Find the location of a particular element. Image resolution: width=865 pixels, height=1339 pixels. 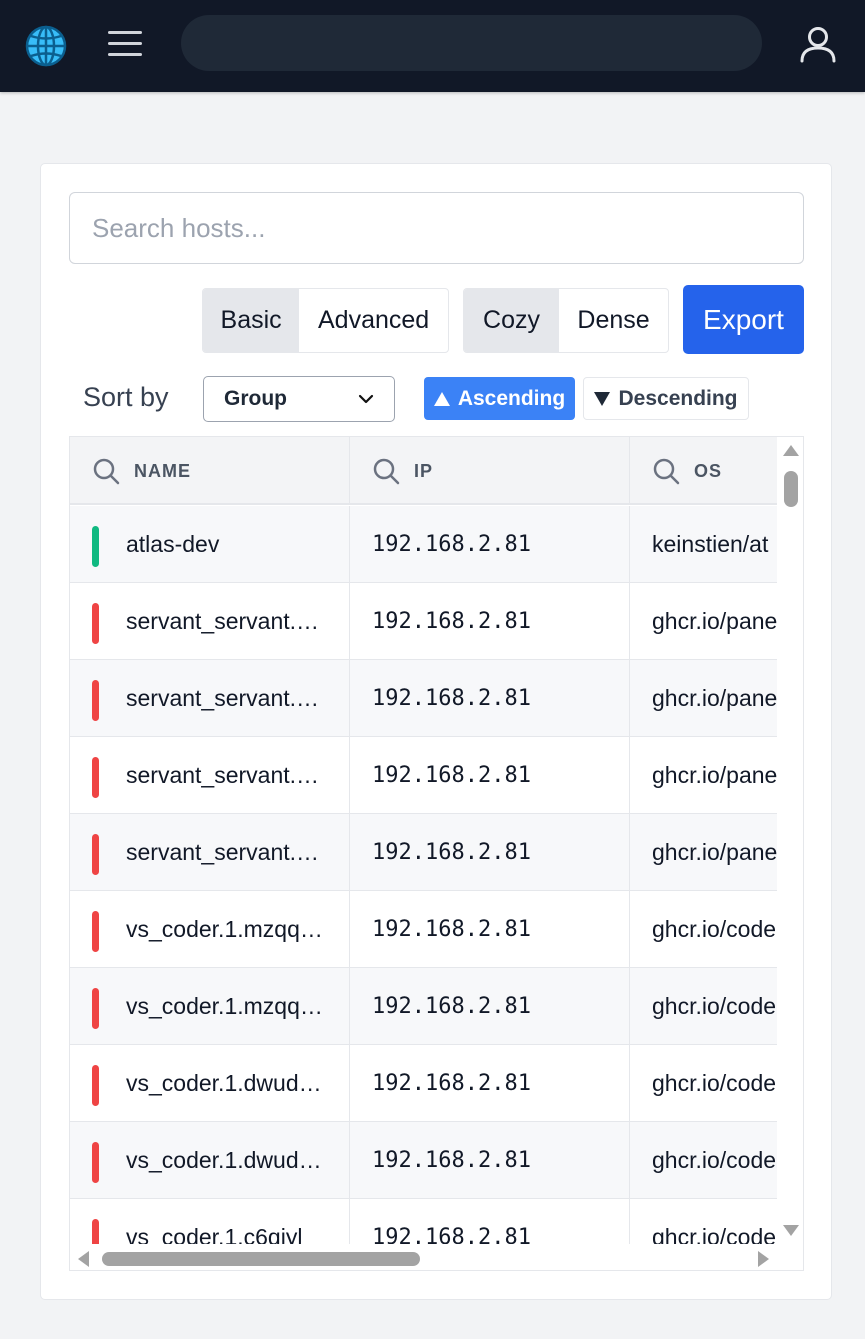

top-navbar is located at coordinates (432, 46).